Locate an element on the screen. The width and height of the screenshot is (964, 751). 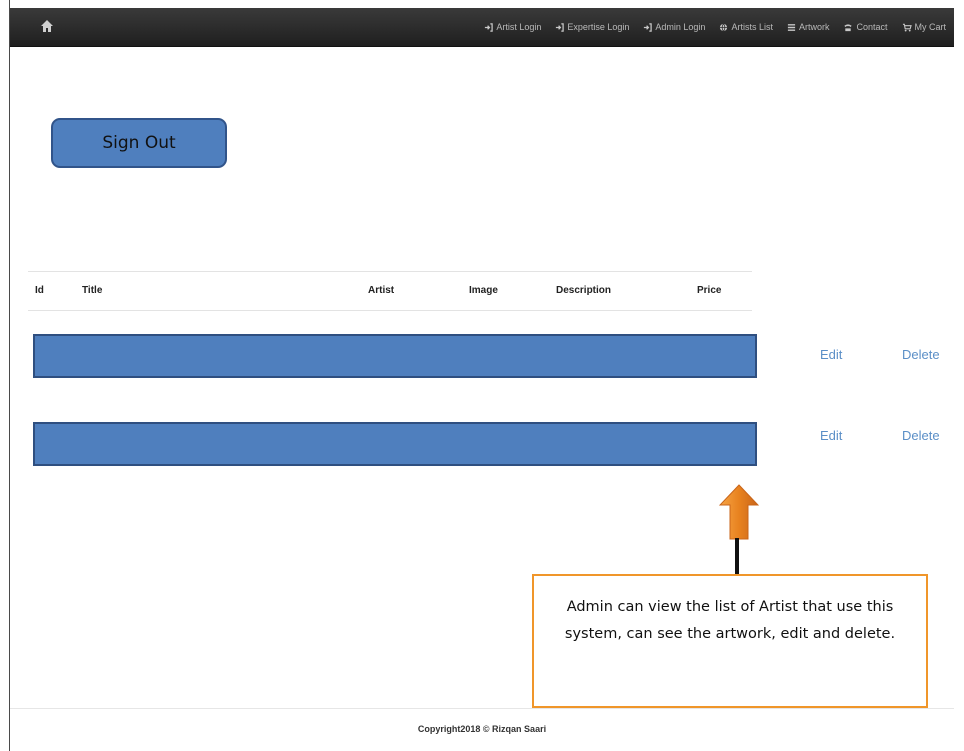
up-arrow-icon is located at coordinates (739, 512).